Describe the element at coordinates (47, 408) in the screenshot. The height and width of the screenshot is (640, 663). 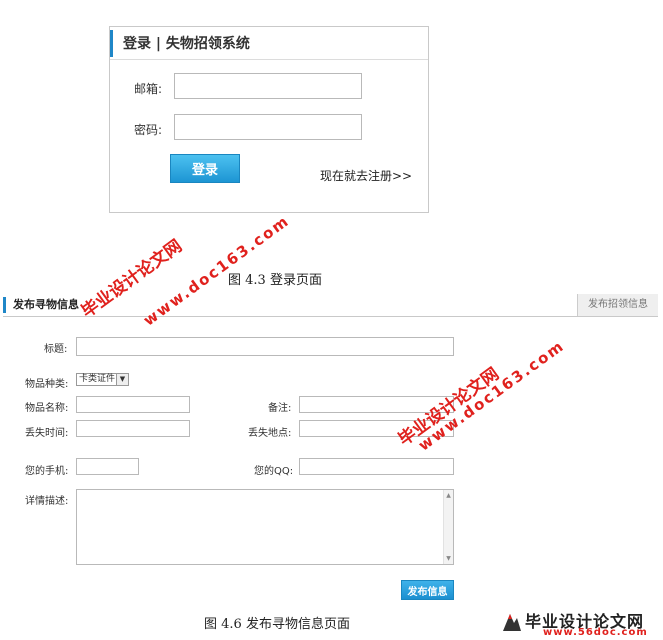
I see `item-name-label: 物品名称:` at that location.